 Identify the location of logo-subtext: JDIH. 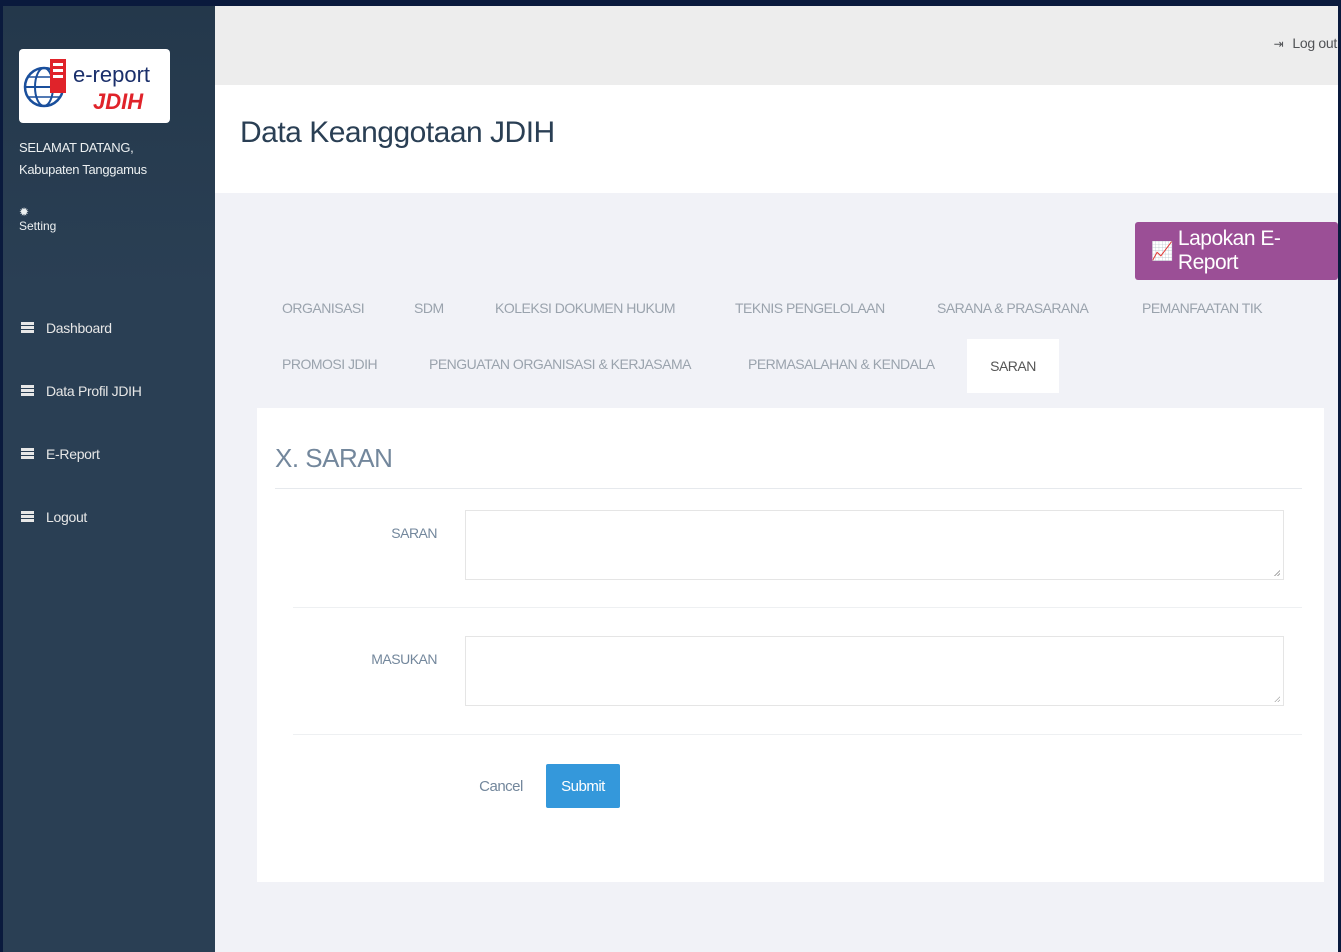
(118, 101).